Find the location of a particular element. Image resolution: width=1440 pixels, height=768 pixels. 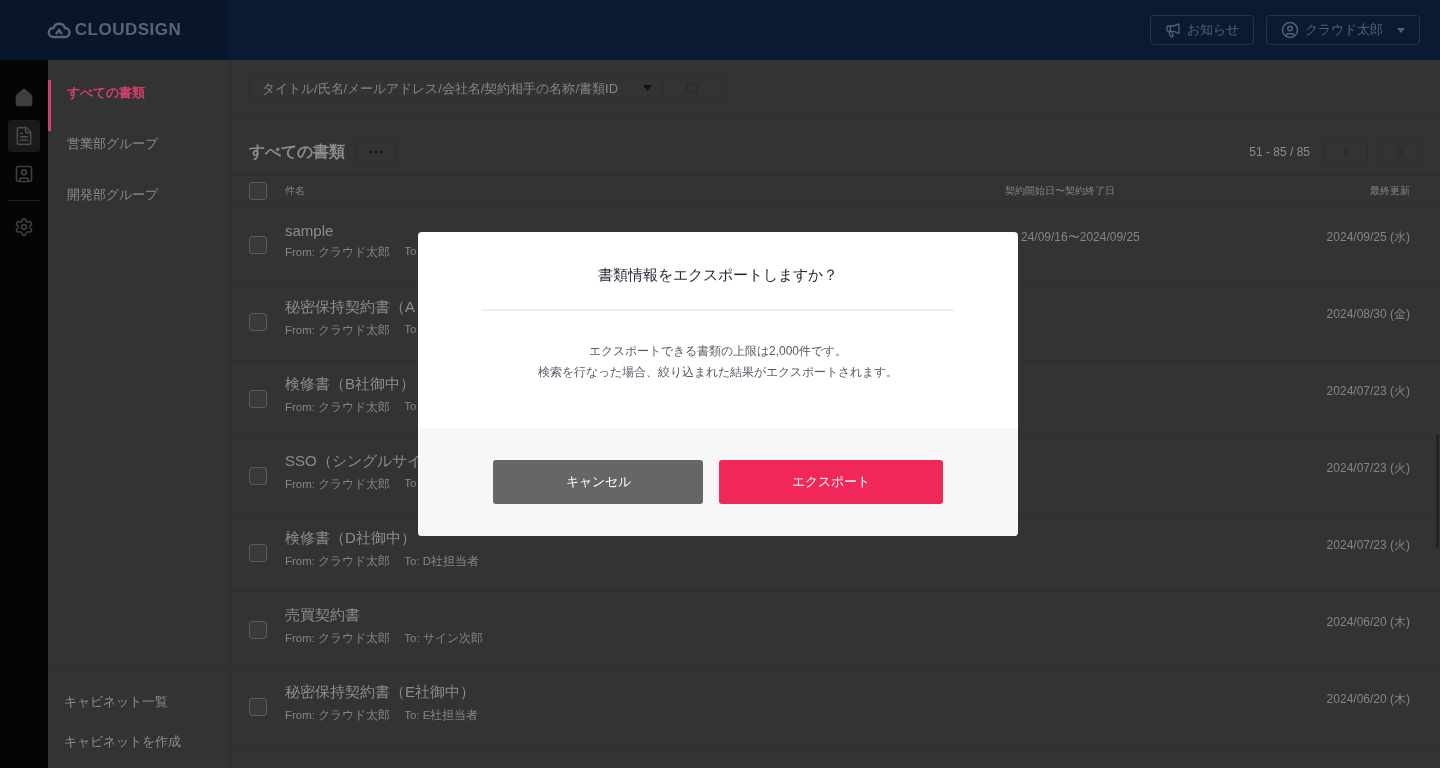

document-icon is located at coordinates (24, 136).